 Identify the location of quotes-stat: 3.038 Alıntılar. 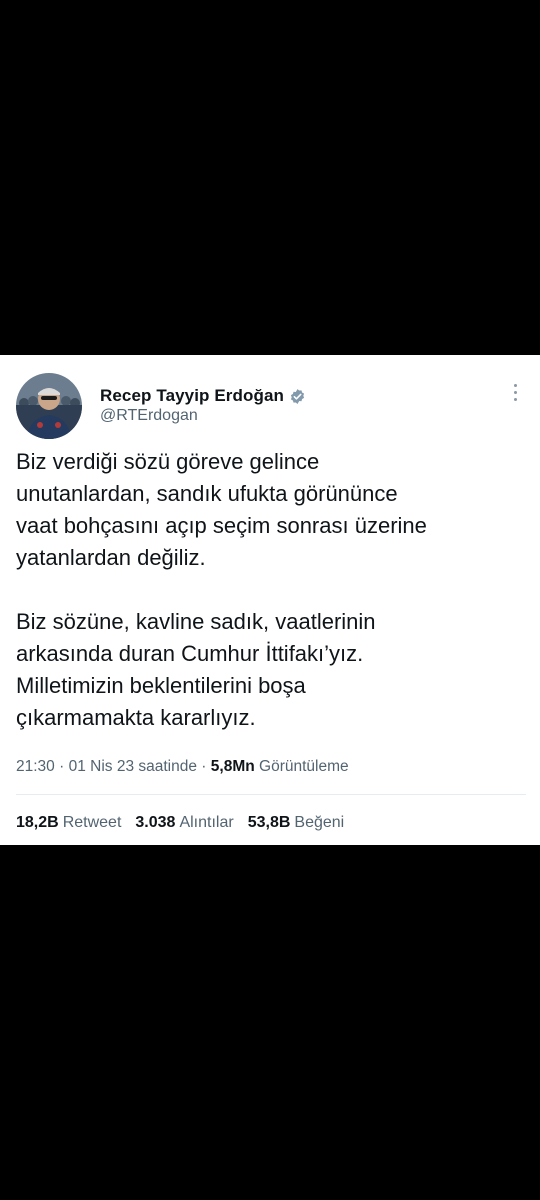
(184, 823).